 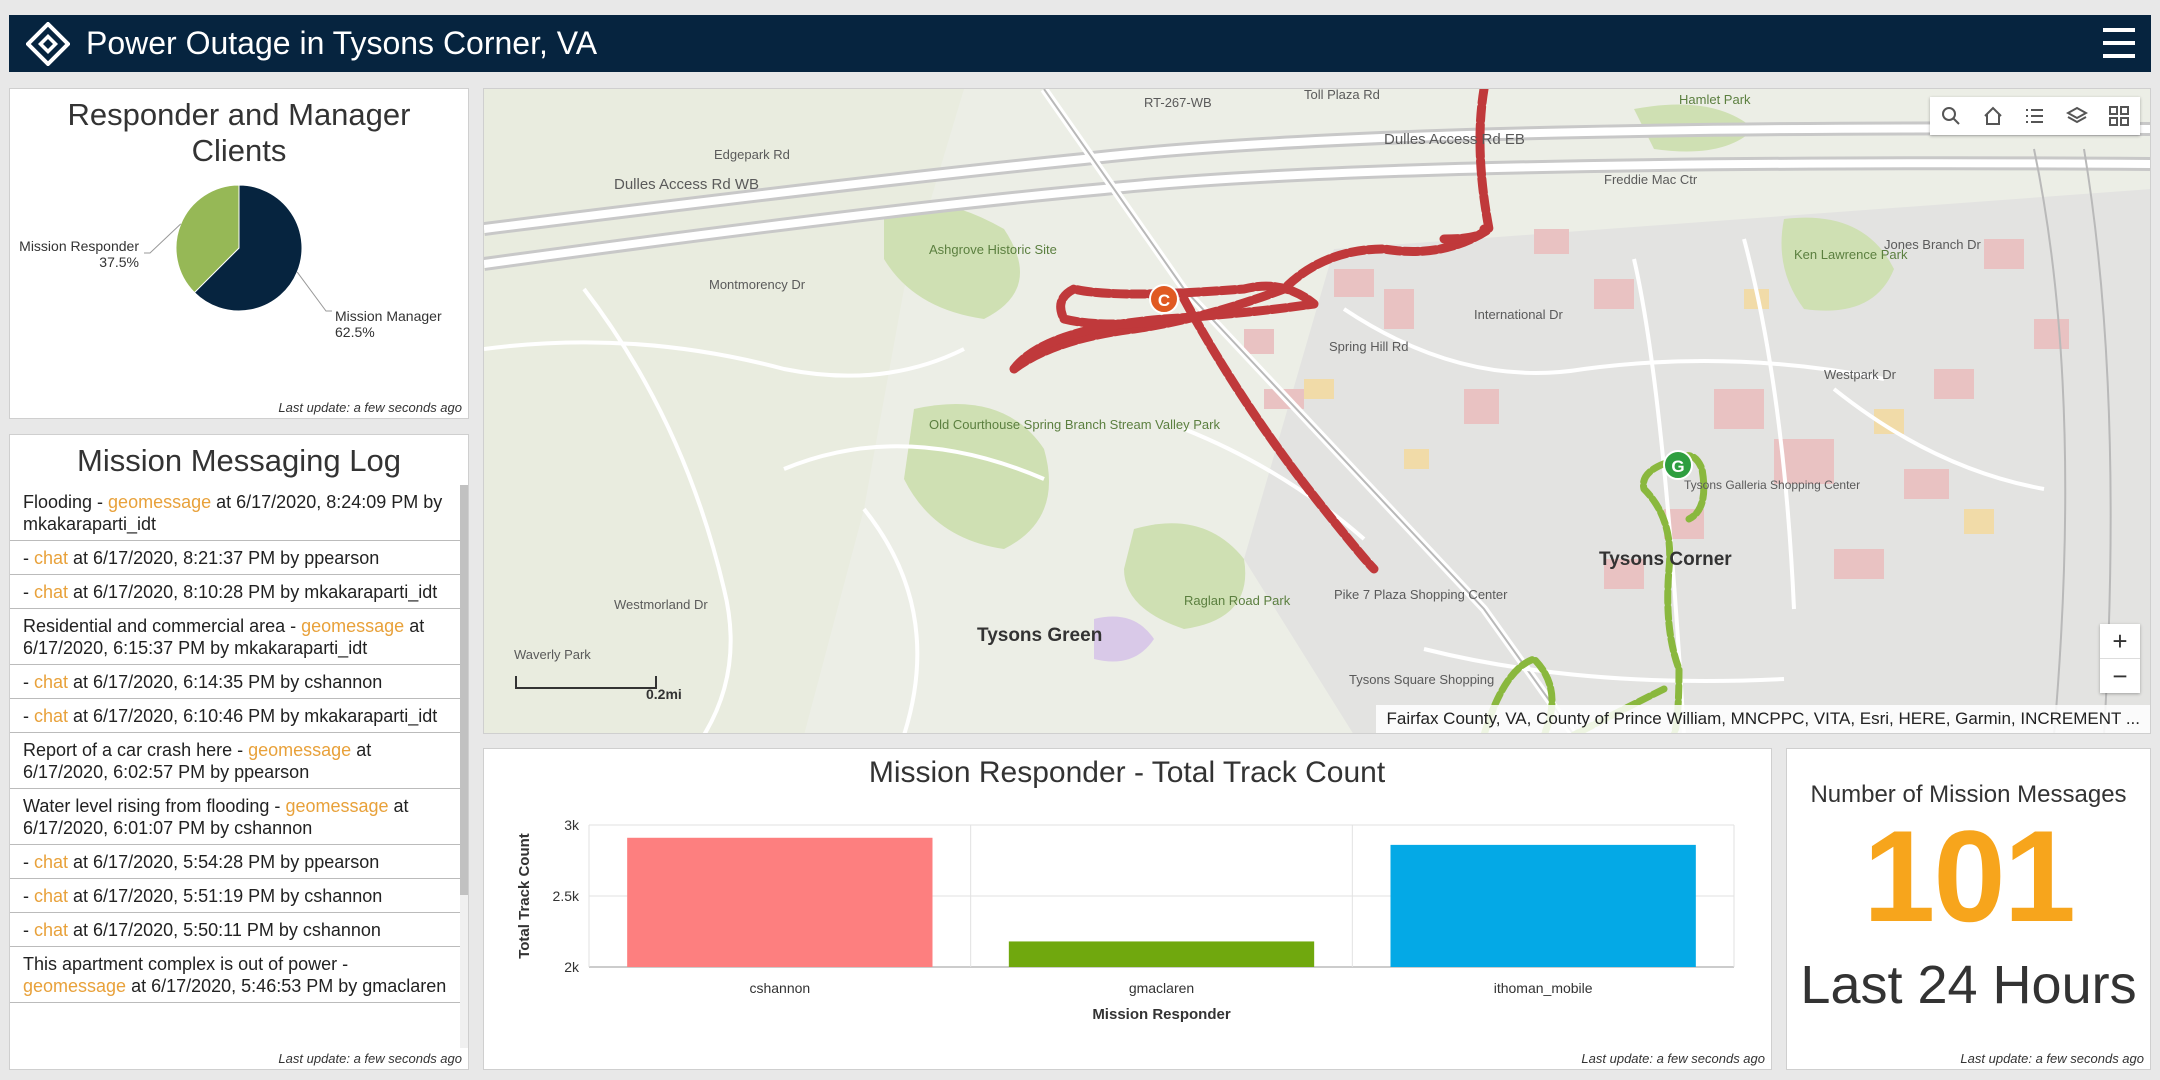 I want to click on log-item-meta: at 6/17/2020, 5:46:53 PM by gmaclaren, so click(x=286, y=986).